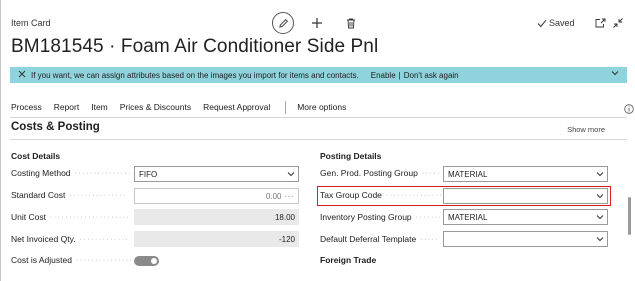  What do you see at coordinates (525, 239) in the screenshot?
I see `default-deferral-template-select` at bounding box center [525, 239].